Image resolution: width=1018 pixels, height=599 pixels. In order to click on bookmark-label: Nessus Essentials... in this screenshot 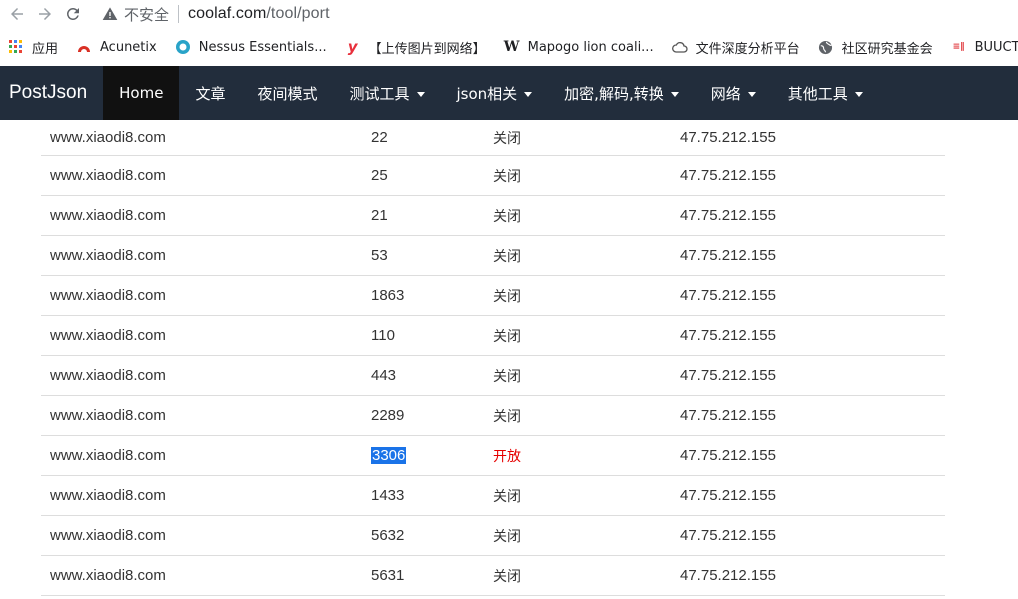, I will do `click(262, 47)`.